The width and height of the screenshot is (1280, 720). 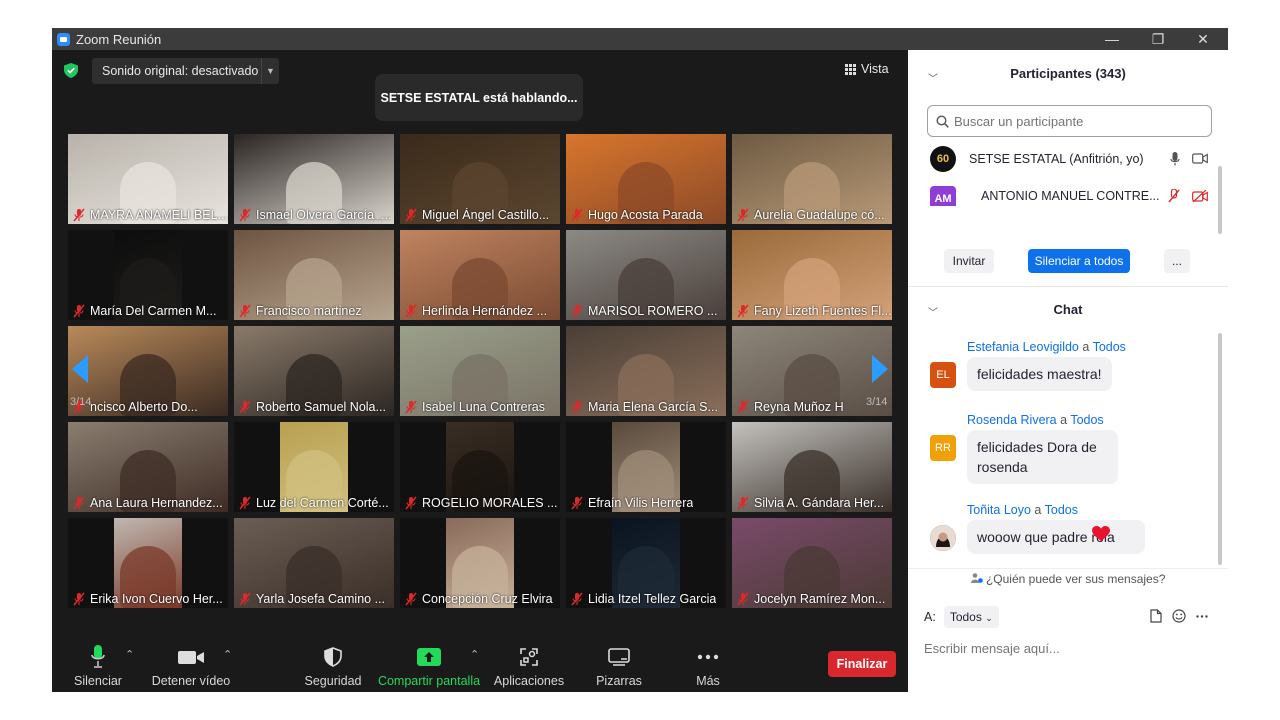 I want to click on participant-search-box, so click(x=1069, y=121).